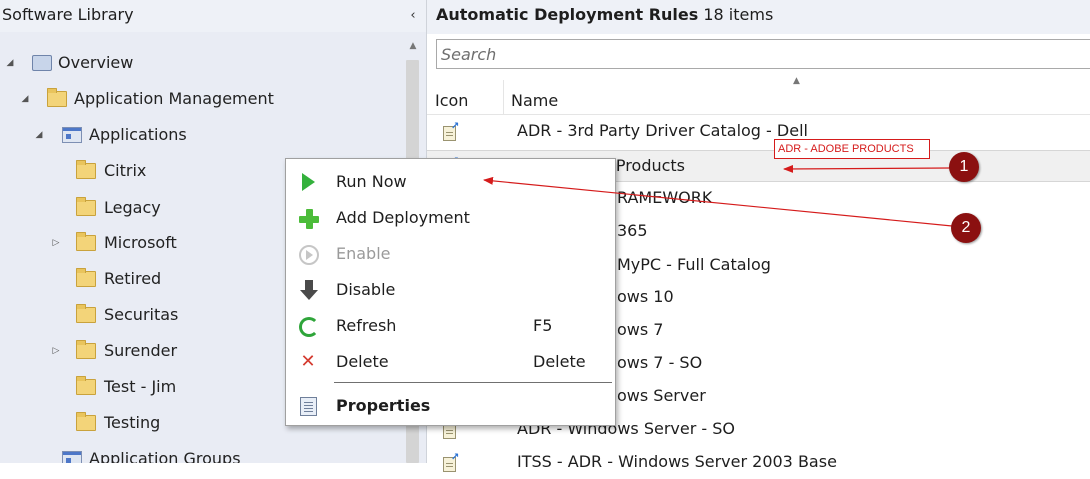 The height and width of the screenshot is (479, 1090). What do you see at coordinates (141, 314) in the screenshot?
I see `tree-item-label: Securitas` at bounding box center [141, 314].